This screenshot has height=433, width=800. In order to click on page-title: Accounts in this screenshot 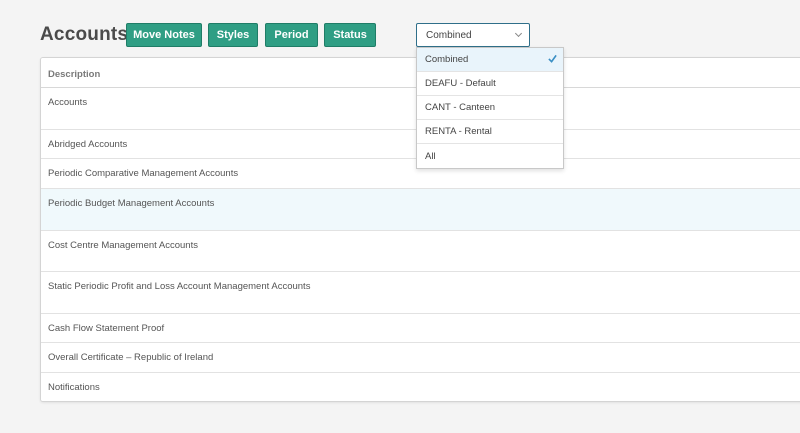, I will do `click(84, 34)`.